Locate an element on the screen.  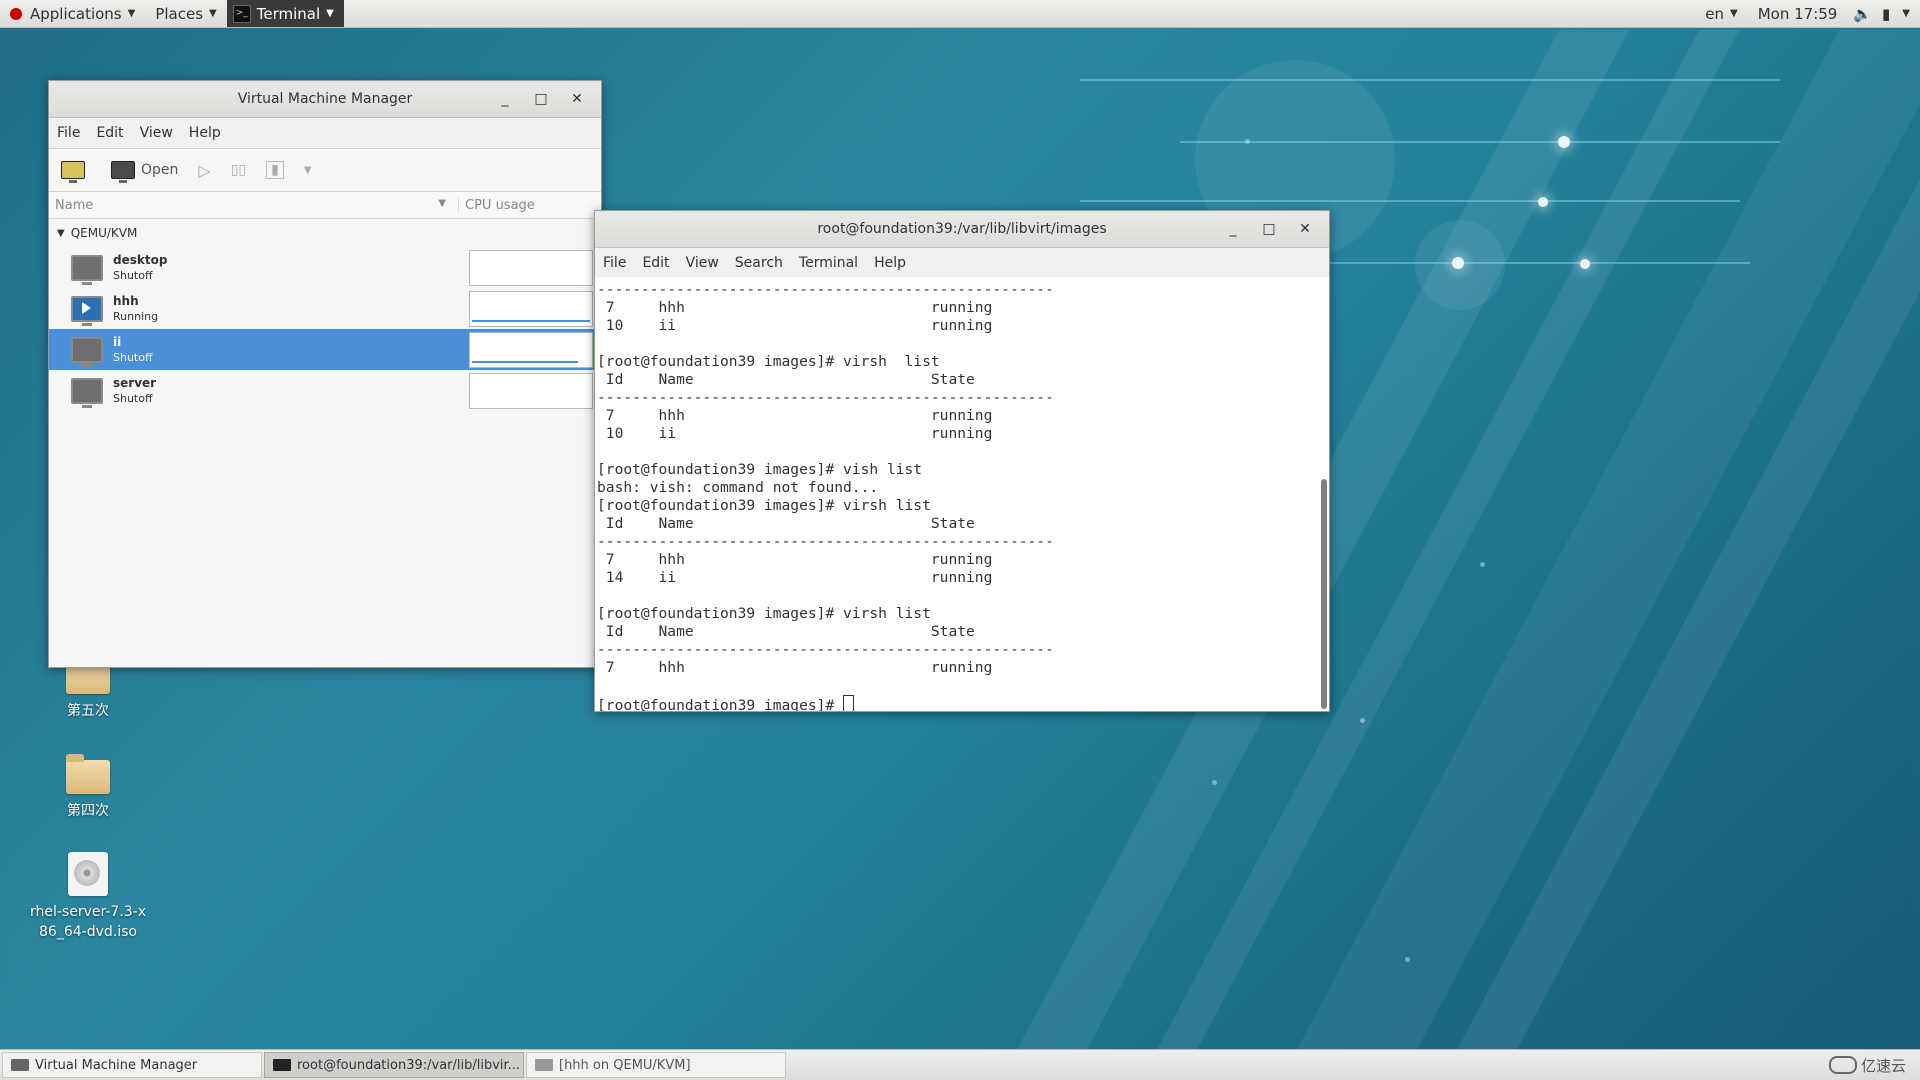
clock-label: Mon 17:59 is located at coordinates (1797, 13).